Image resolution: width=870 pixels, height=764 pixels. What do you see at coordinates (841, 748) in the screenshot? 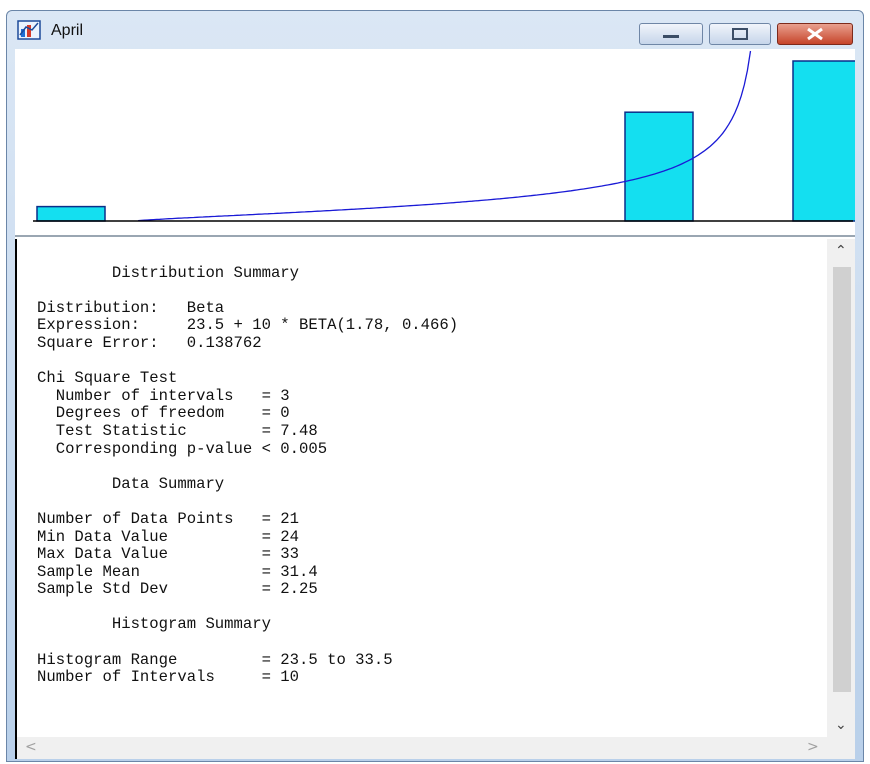
I see `resize-grip-icon` at bounding box center [841, 748].